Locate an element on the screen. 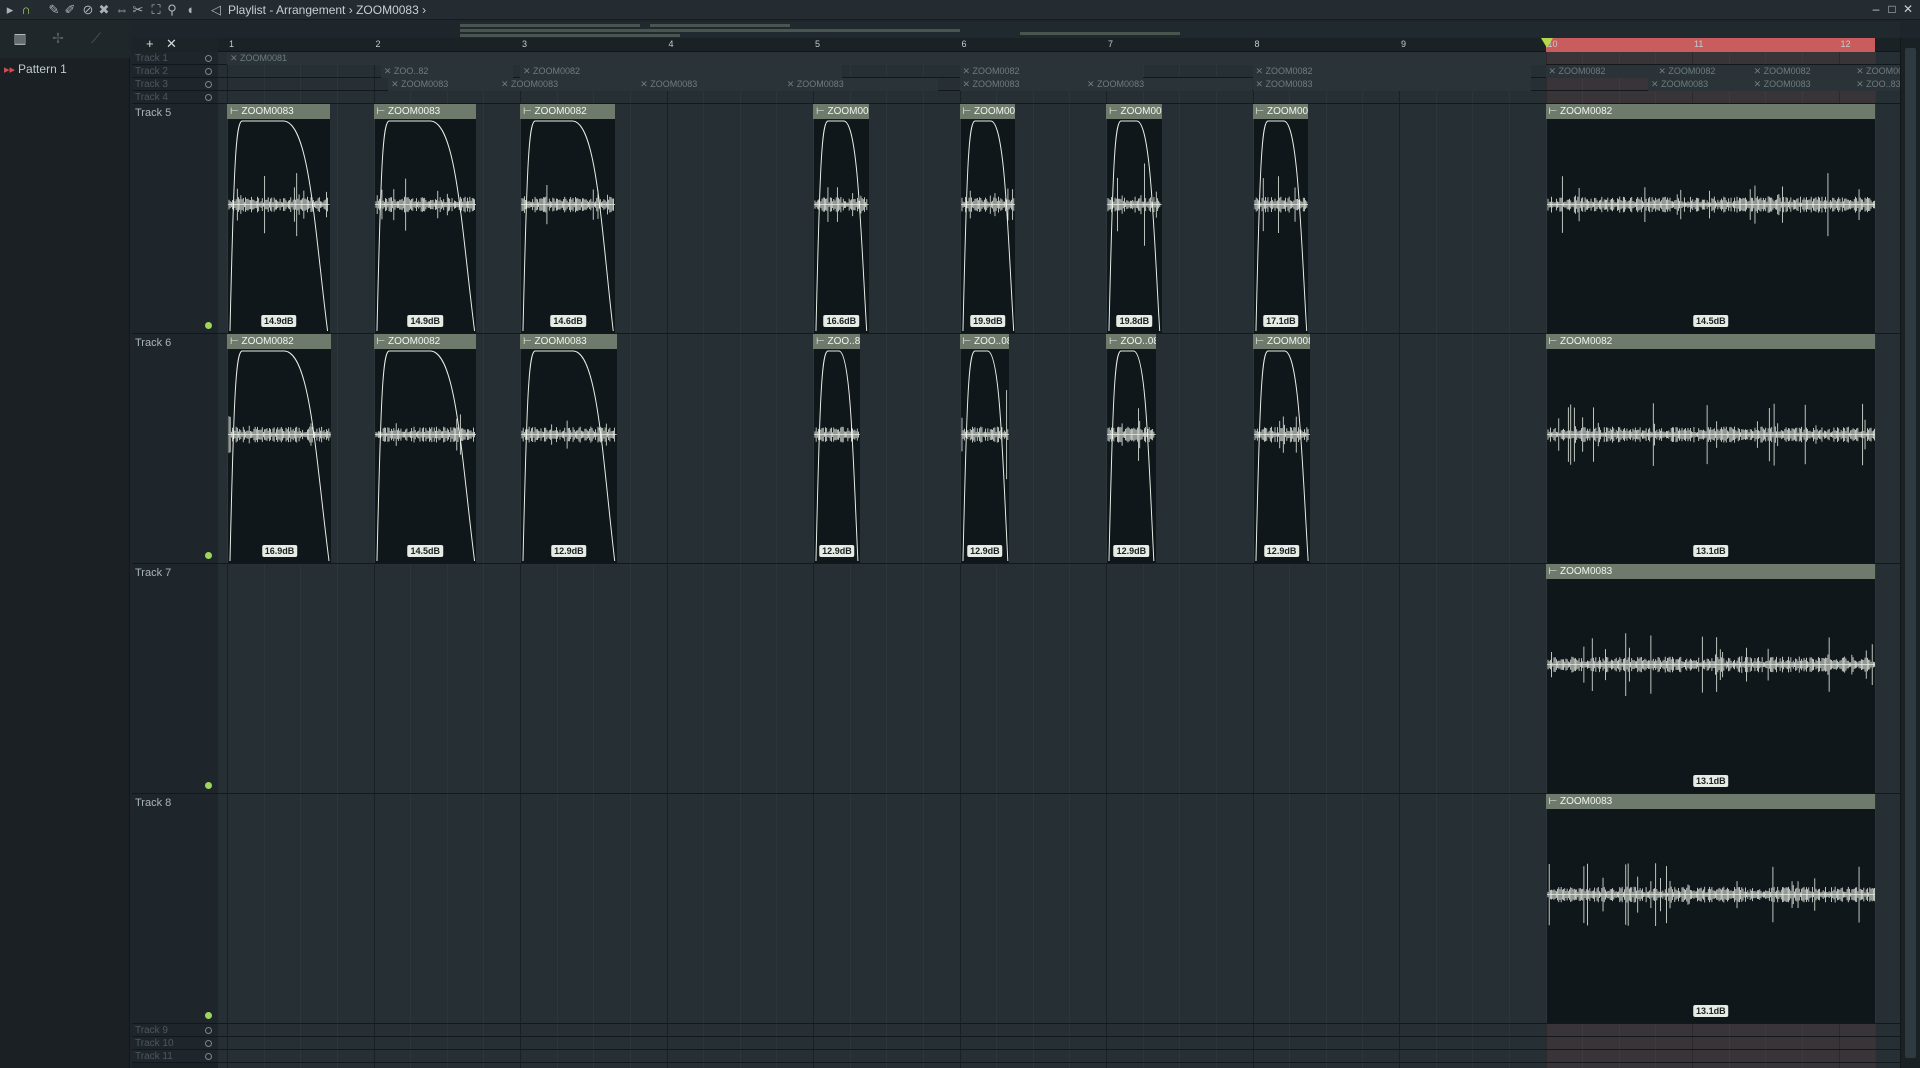 The width and height of the screenshot is (1920, 1068). audio-clip: ⊢ ZOOM0082 14.6dB is located at coordinates (568, 218).